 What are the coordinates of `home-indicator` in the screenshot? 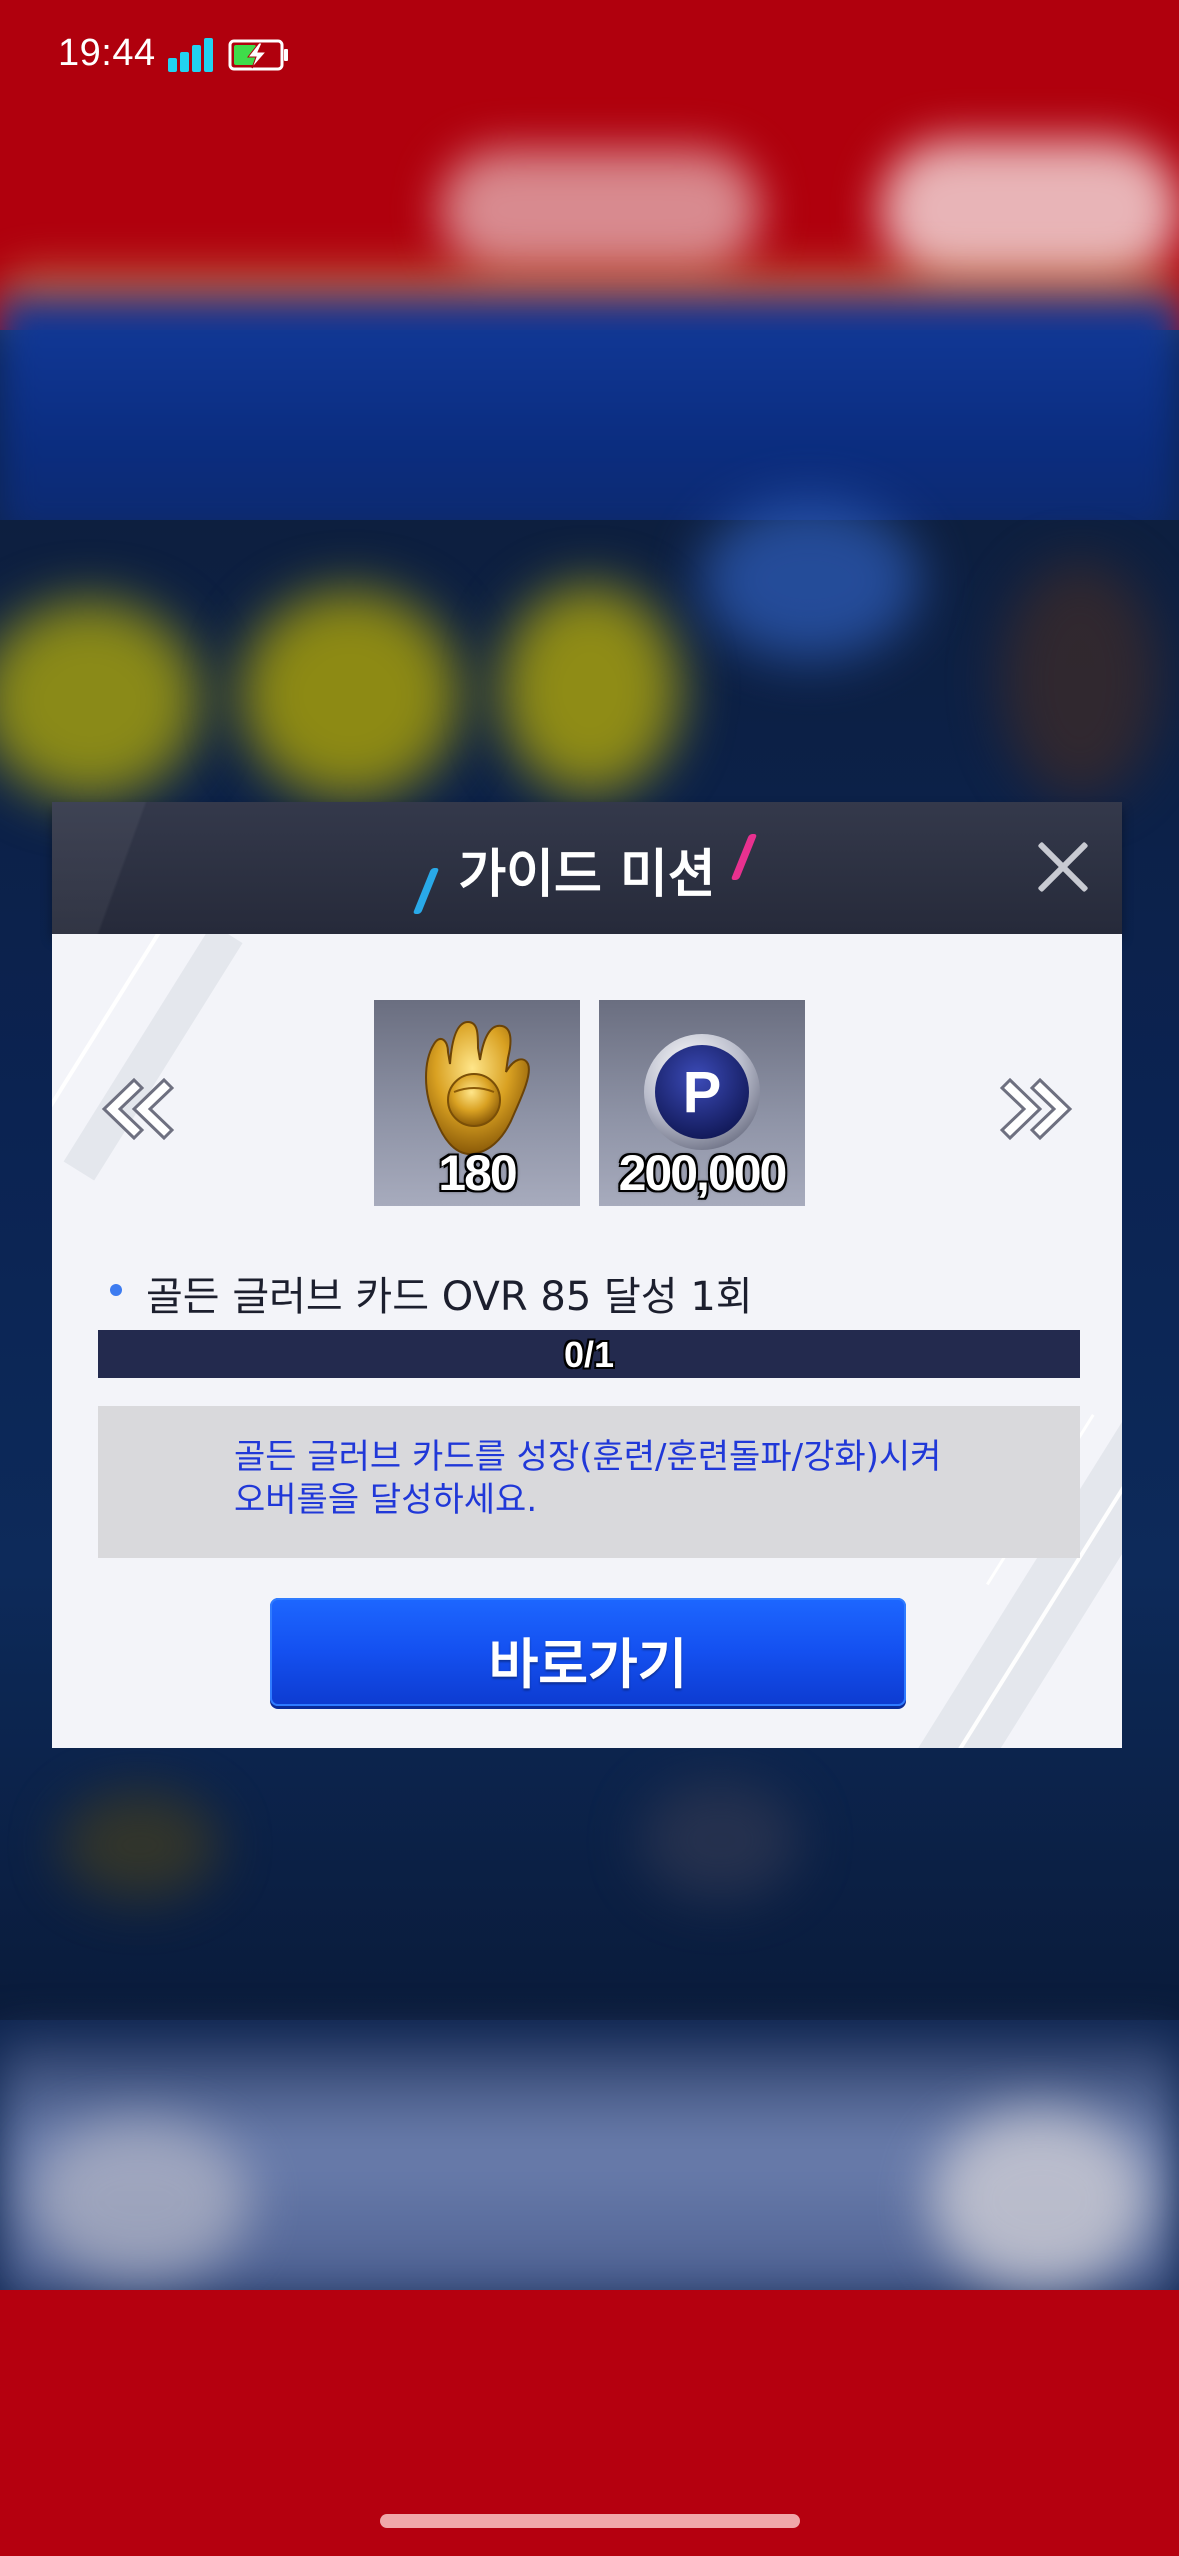 It's located at (590, 2521).